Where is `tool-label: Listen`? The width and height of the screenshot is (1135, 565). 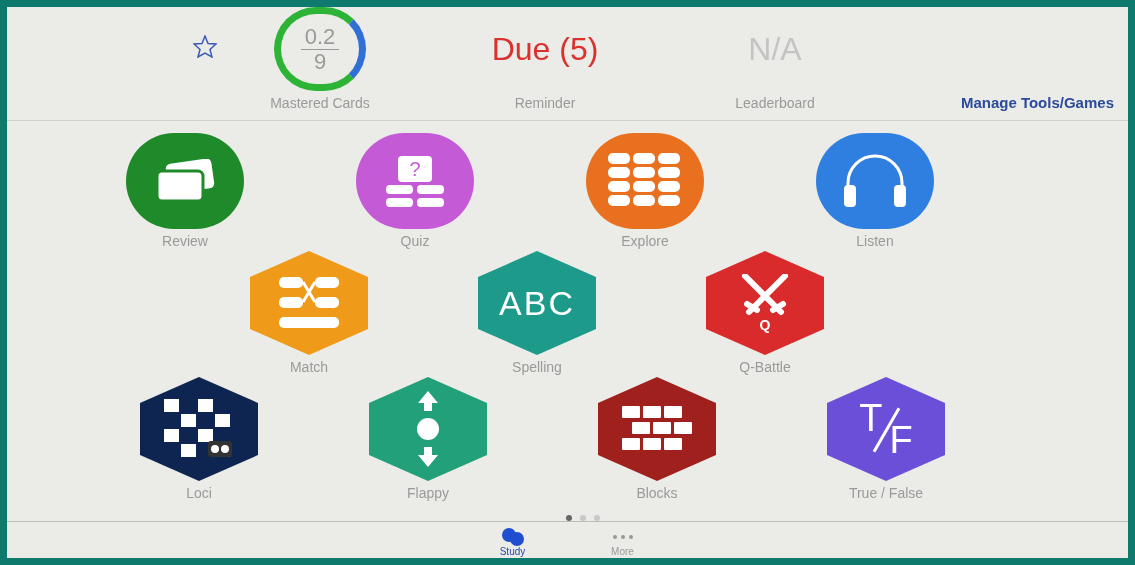 tool-label: Listen is located at coordinates (875, 241).